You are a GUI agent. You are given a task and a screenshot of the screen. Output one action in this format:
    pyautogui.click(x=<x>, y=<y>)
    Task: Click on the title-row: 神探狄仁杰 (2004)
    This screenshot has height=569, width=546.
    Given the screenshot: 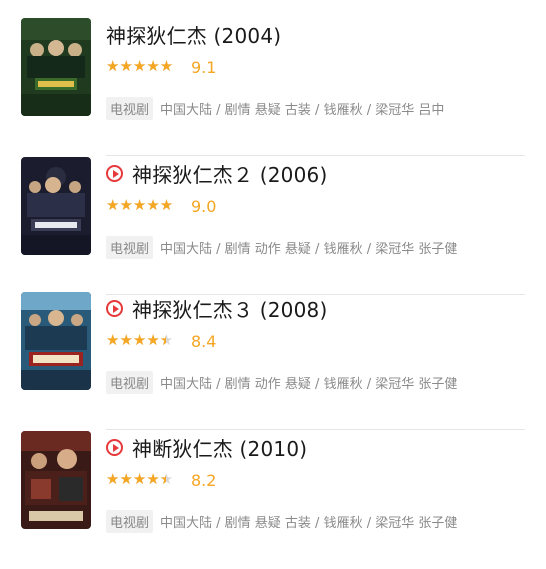 What is the action you would take?
    pyautogui.click(x=193, y=34)
    